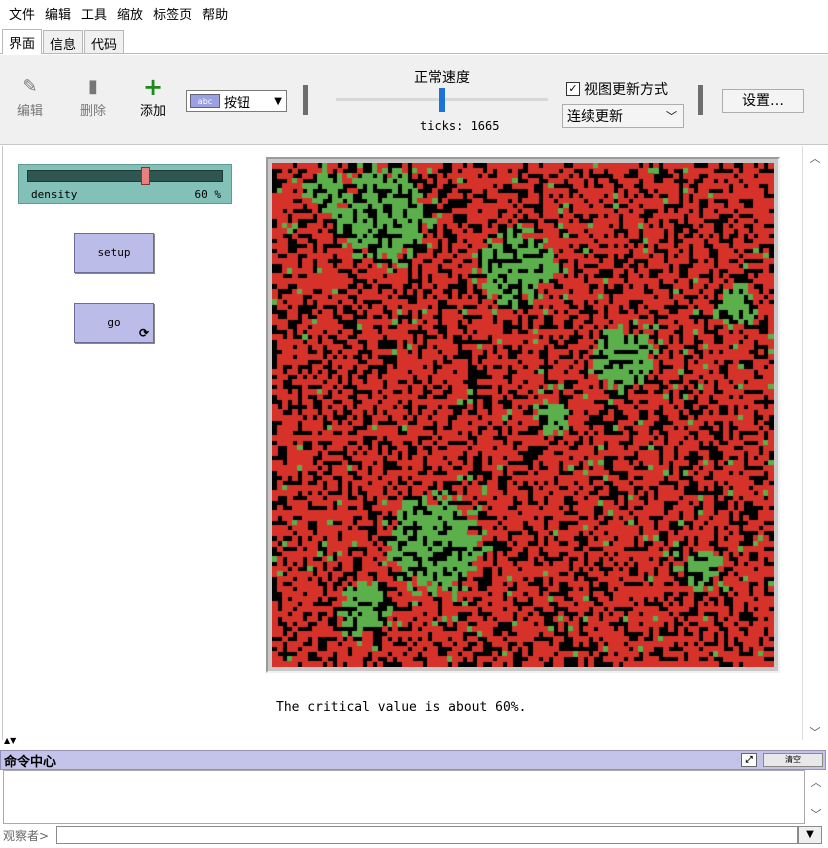  What do you see at coordinates (30, 98) in the screenshot?
I see `edit-button: ✎ 编辑` at bounding box center [30, 98].